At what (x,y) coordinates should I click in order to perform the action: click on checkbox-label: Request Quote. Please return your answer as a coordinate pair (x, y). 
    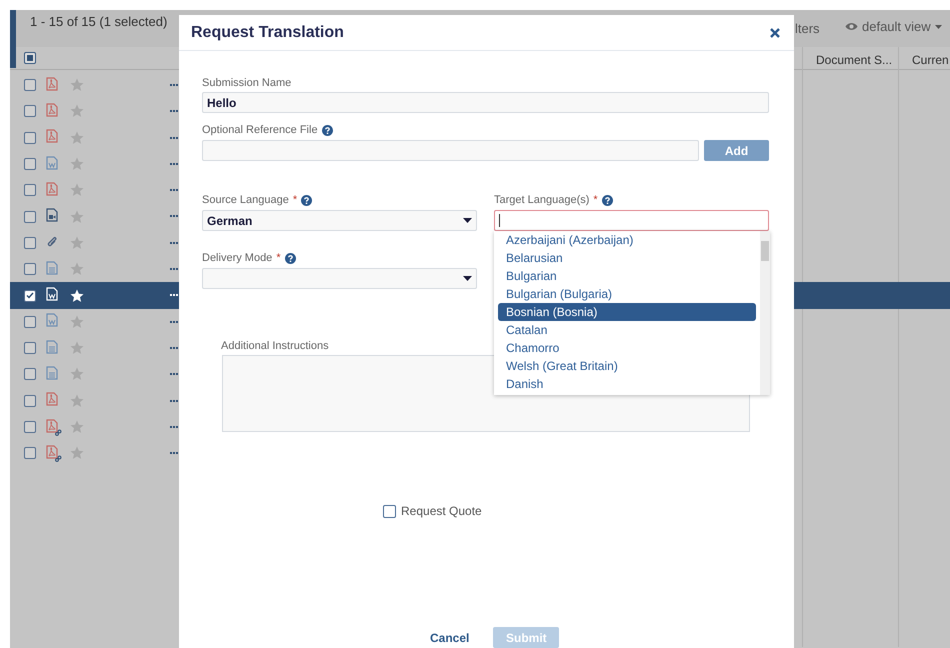
    Looking at the image, I should click on (441, 511).